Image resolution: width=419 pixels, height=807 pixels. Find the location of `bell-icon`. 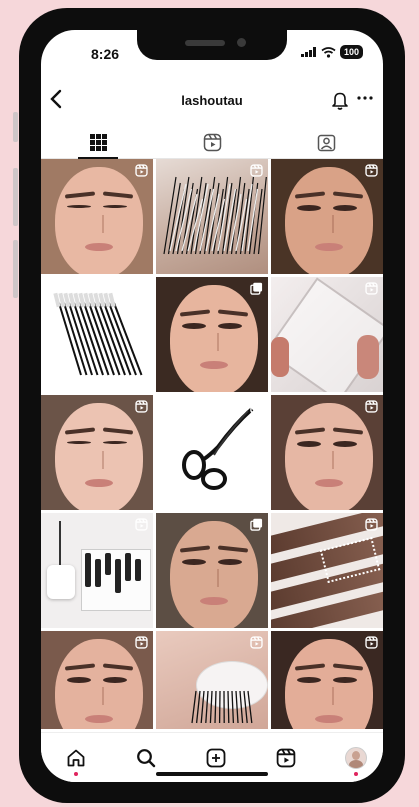

bell-icon is located at coordinates (340, 103).